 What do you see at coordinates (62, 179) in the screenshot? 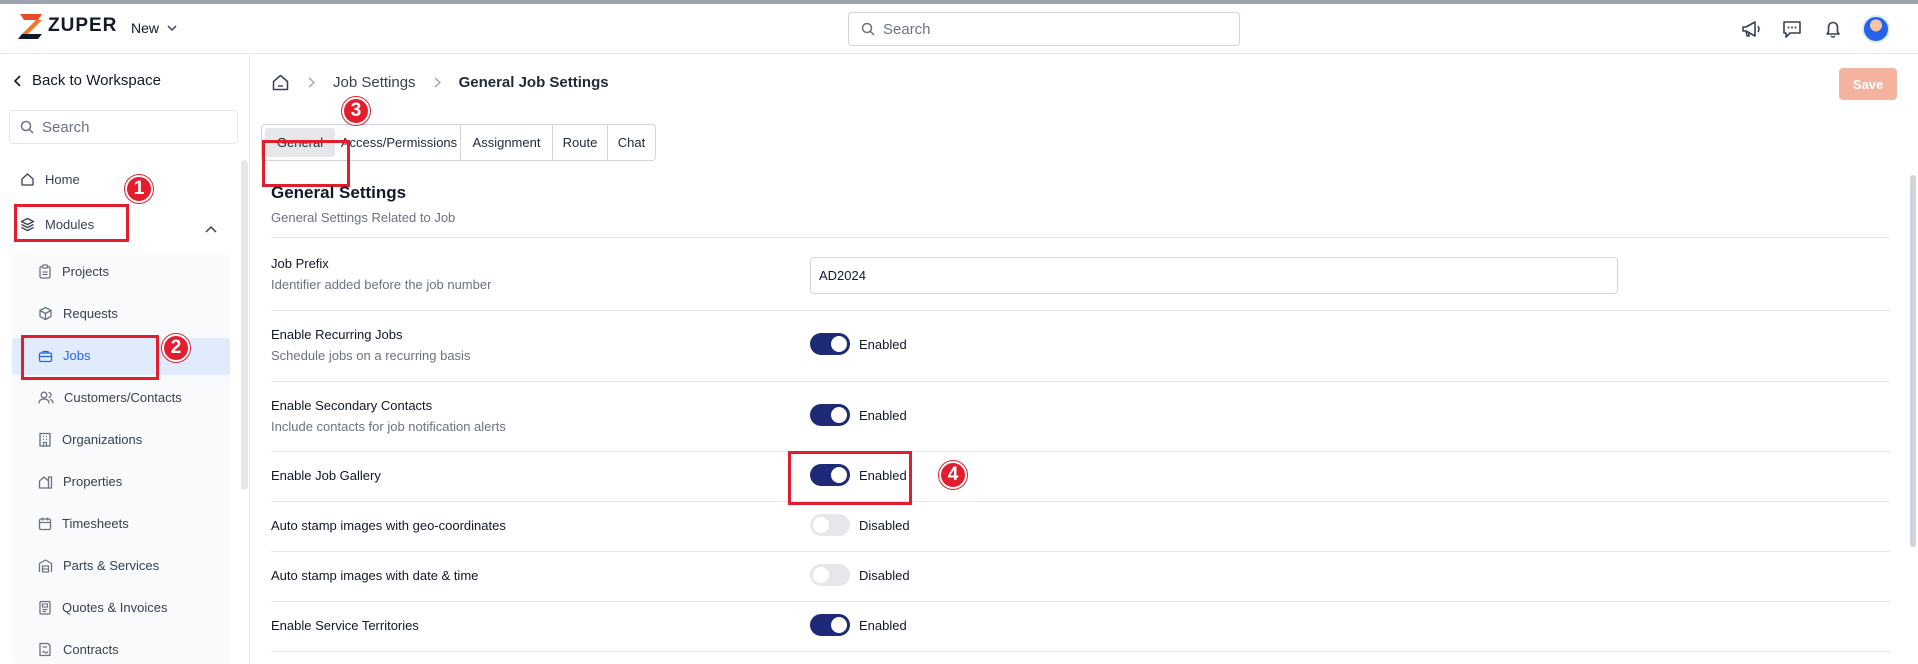
I see `sidebar-item-label: Home` at bounding box center [62, 179].